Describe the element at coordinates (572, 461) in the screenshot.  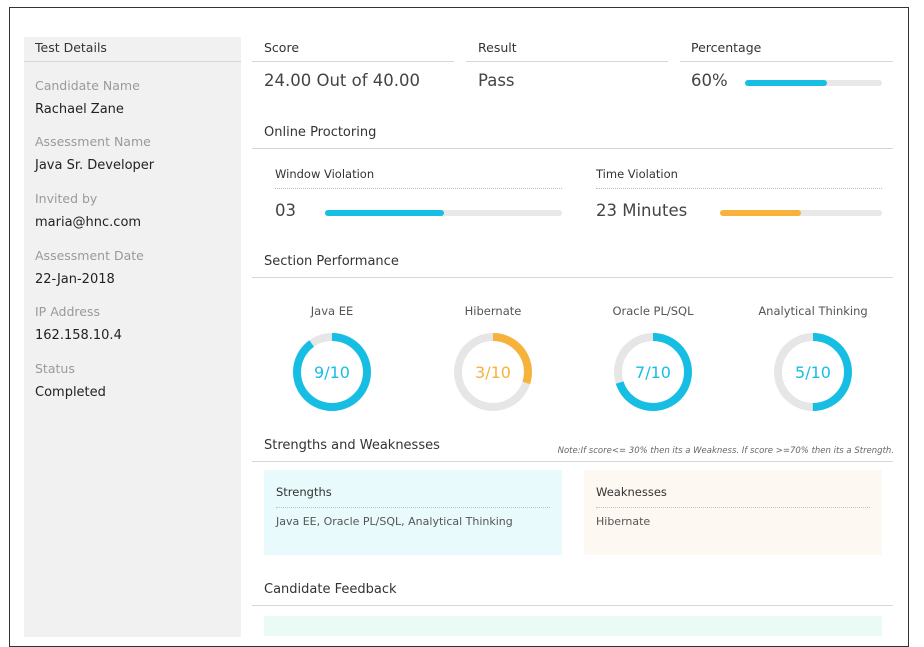
I see `strengths-weaknesses-divider` at that location.